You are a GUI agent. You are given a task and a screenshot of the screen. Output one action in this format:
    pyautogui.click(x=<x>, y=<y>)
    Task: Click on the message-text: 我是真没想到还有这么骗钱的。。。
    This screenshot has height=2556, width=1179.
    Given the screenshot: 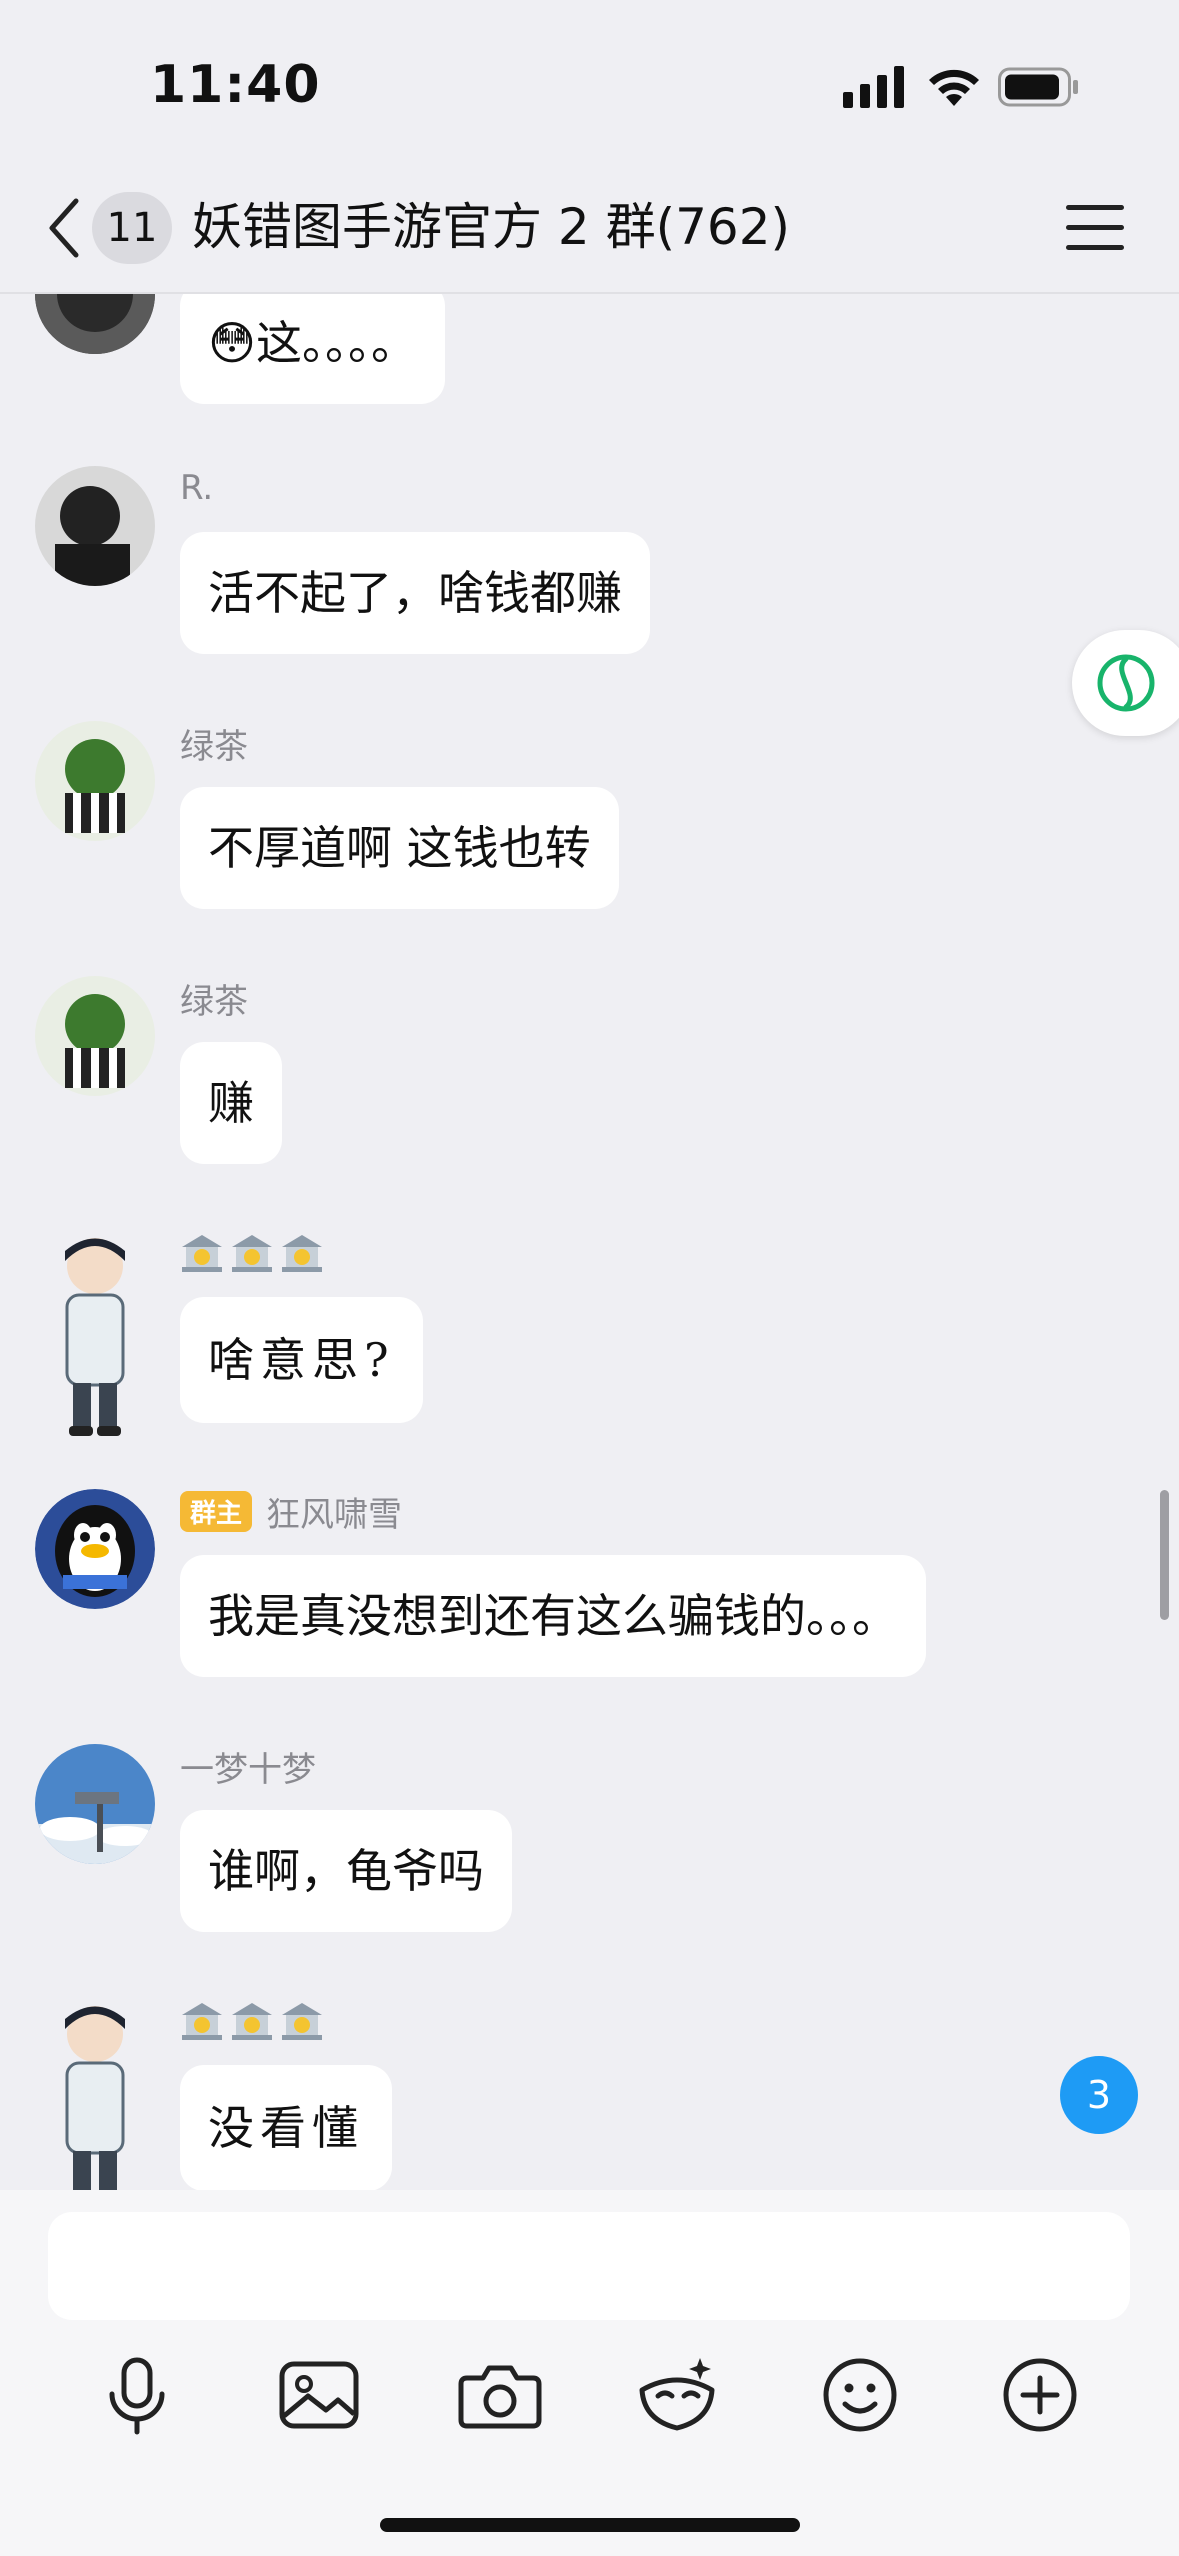 What is the action you would take?
    pyautogui.click(x=553, y=1616)
    